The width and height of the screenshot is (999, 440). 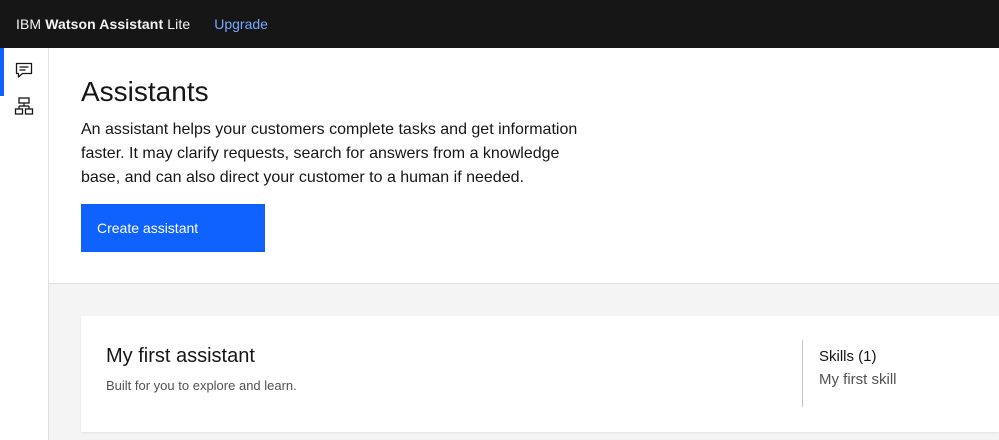 What do you see at coordinates (145, 91) in the screenshot?
I see `page-title: Assistants` at bounding box center [145, 91].